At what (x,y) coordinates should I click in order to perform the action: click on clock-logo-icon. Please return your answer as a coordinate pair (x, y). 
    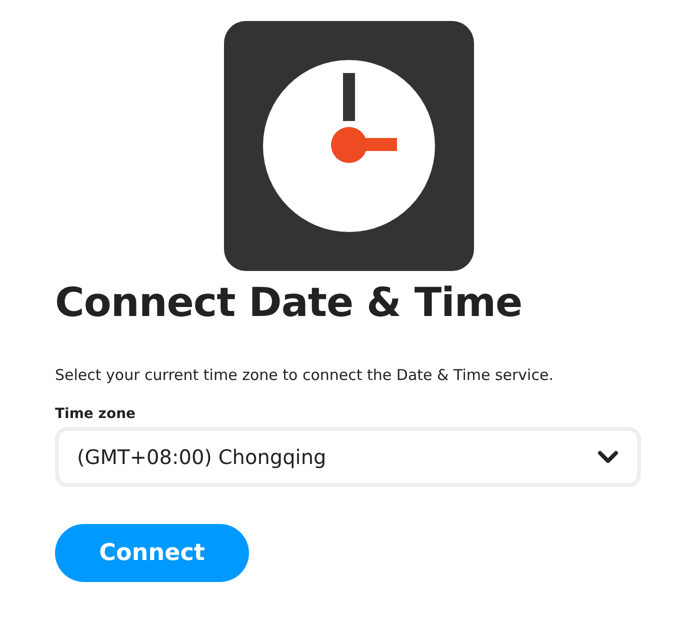
    Looking at the image, I should click on (349, 146).